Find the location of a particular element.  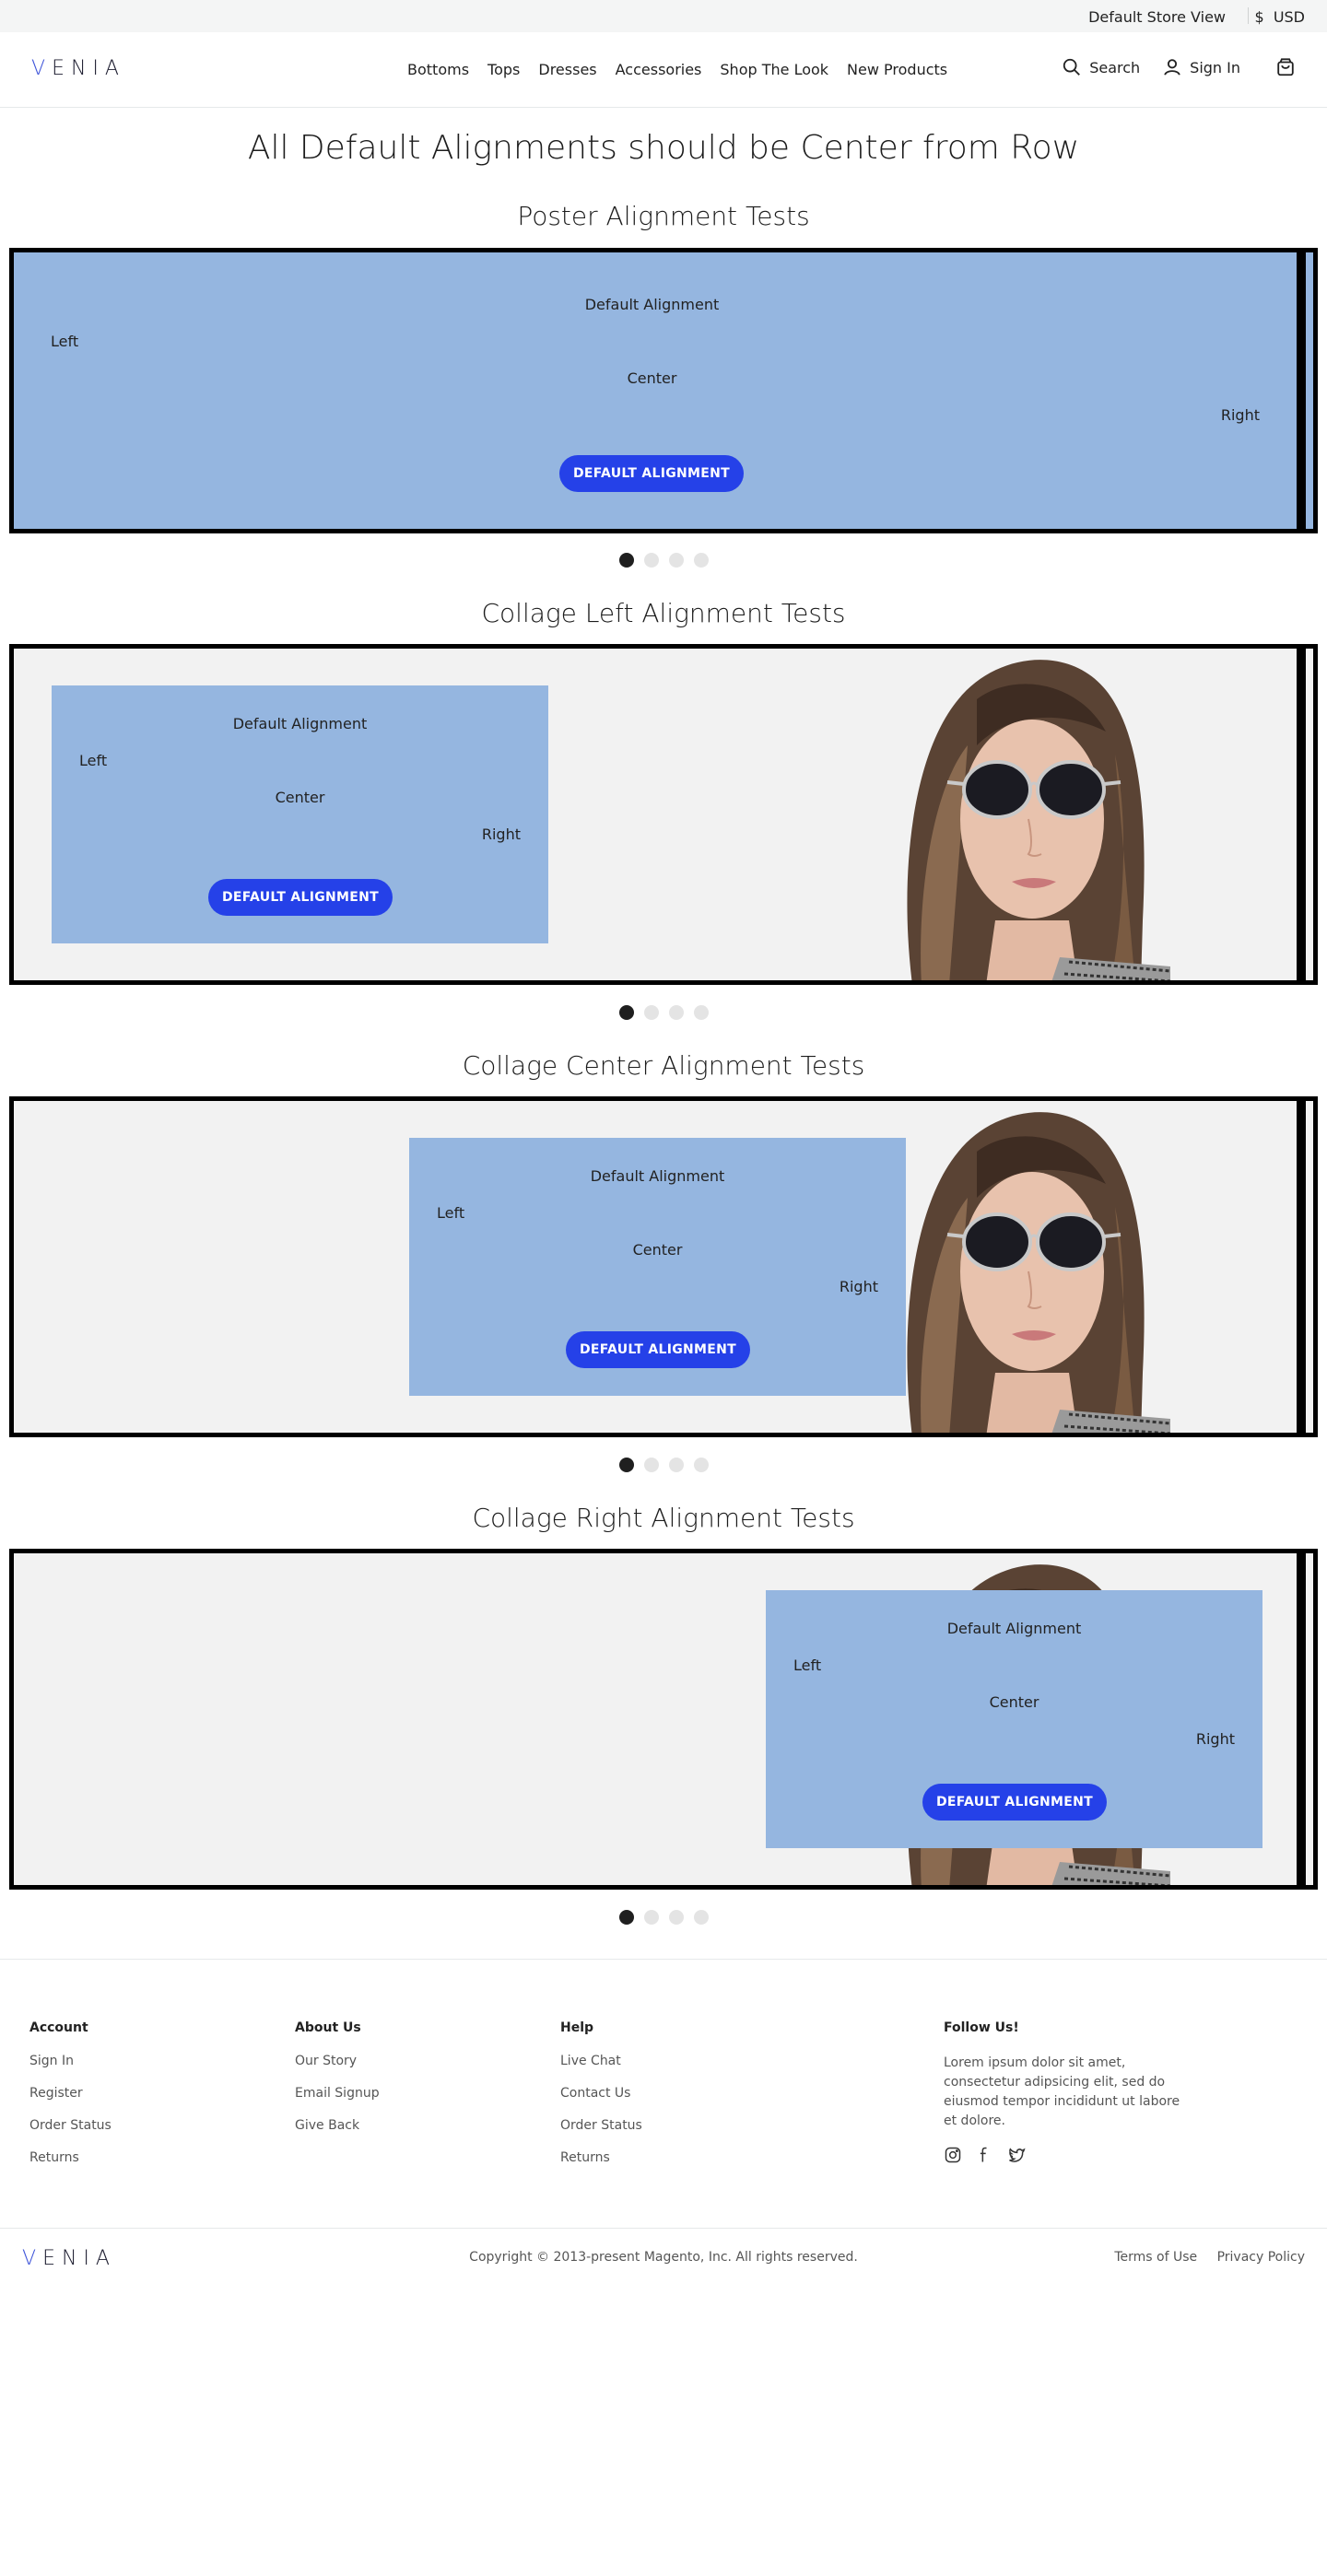

footer-heading: Follow Us! is located at coordinates (981, 2027).